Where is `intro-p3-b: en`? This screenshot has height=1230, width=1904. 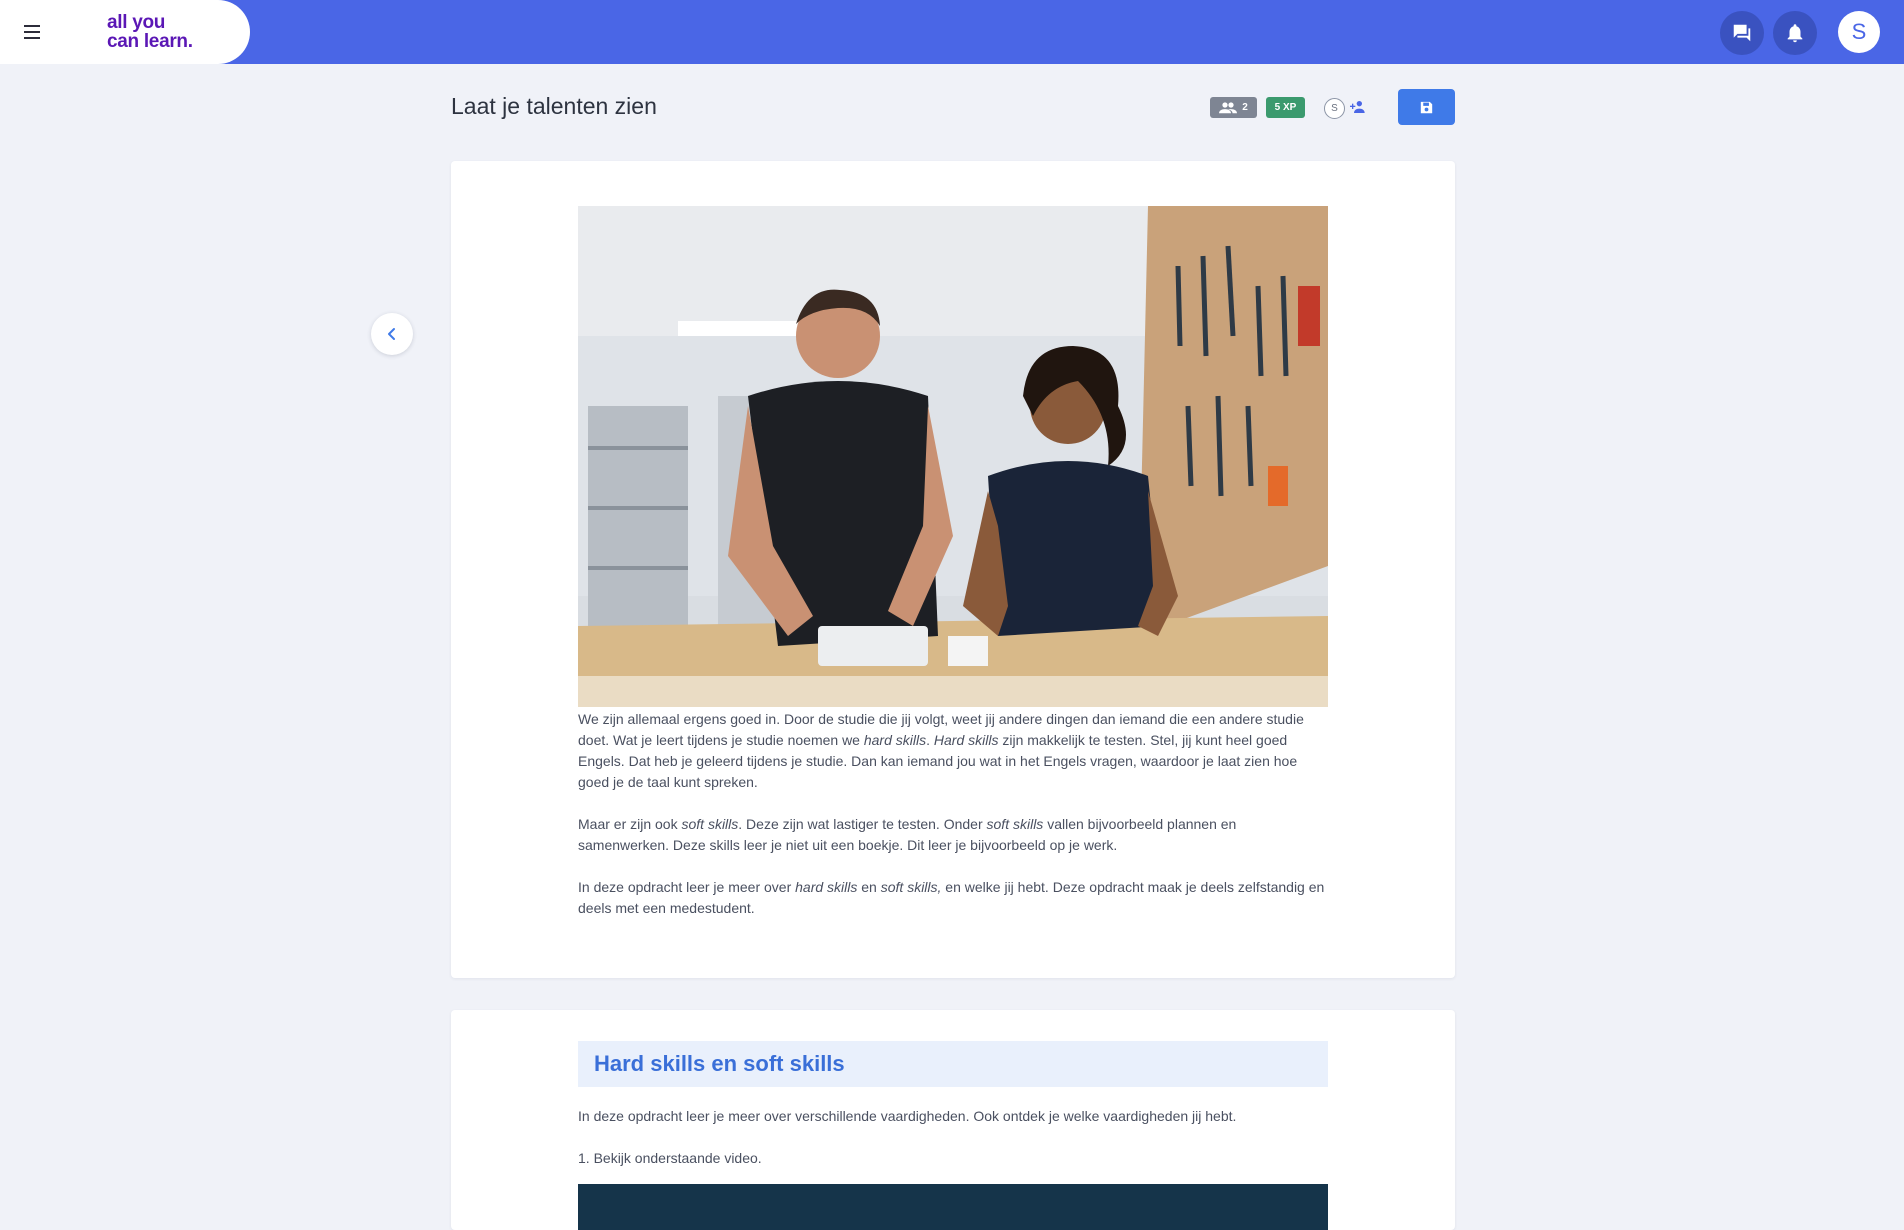
intro-p3-b: en is located at coordinates (869, 887).